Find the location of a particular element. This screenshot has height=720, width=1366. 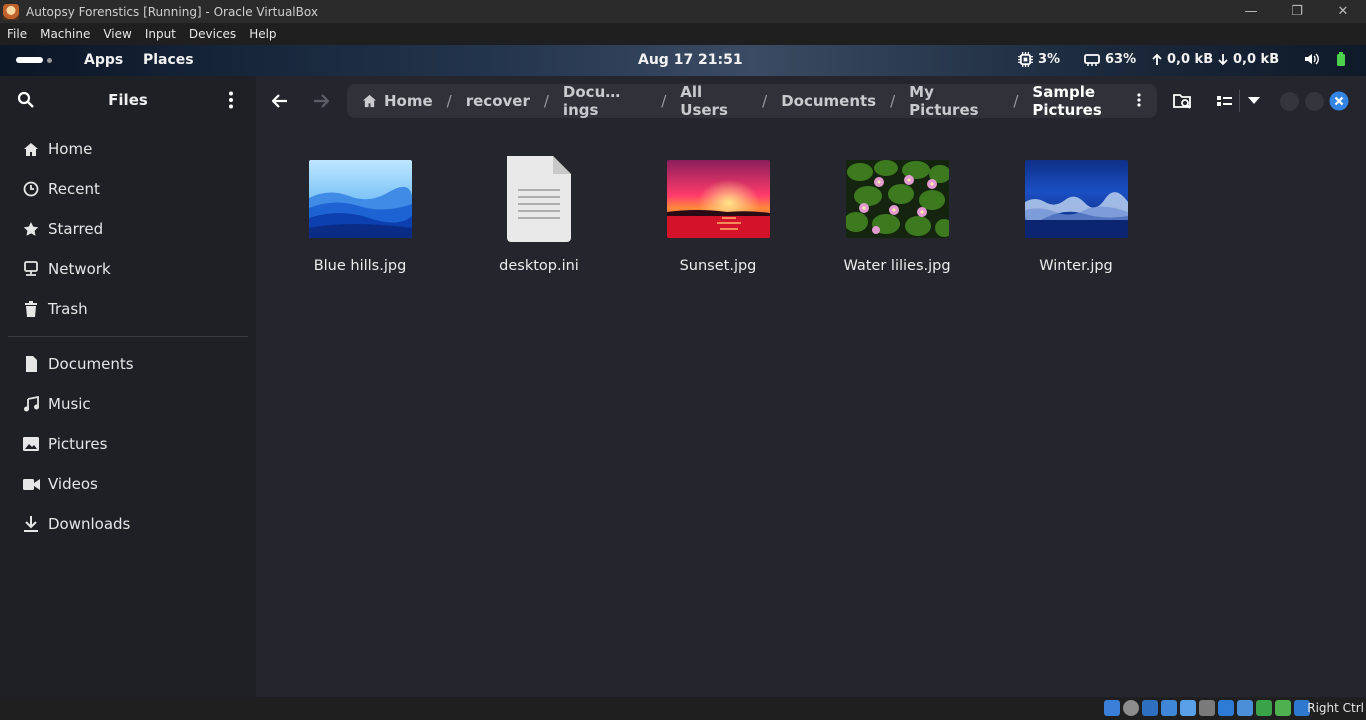

menu-view: View is located at coordinates (116, 34).